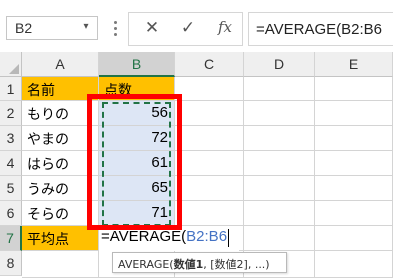 The height and width of the screenshot is (278, 393). What do you see at coordinates (11, 113) in the screenshot?
I see `row-header-2: 2` at bounding box center [11, 113].